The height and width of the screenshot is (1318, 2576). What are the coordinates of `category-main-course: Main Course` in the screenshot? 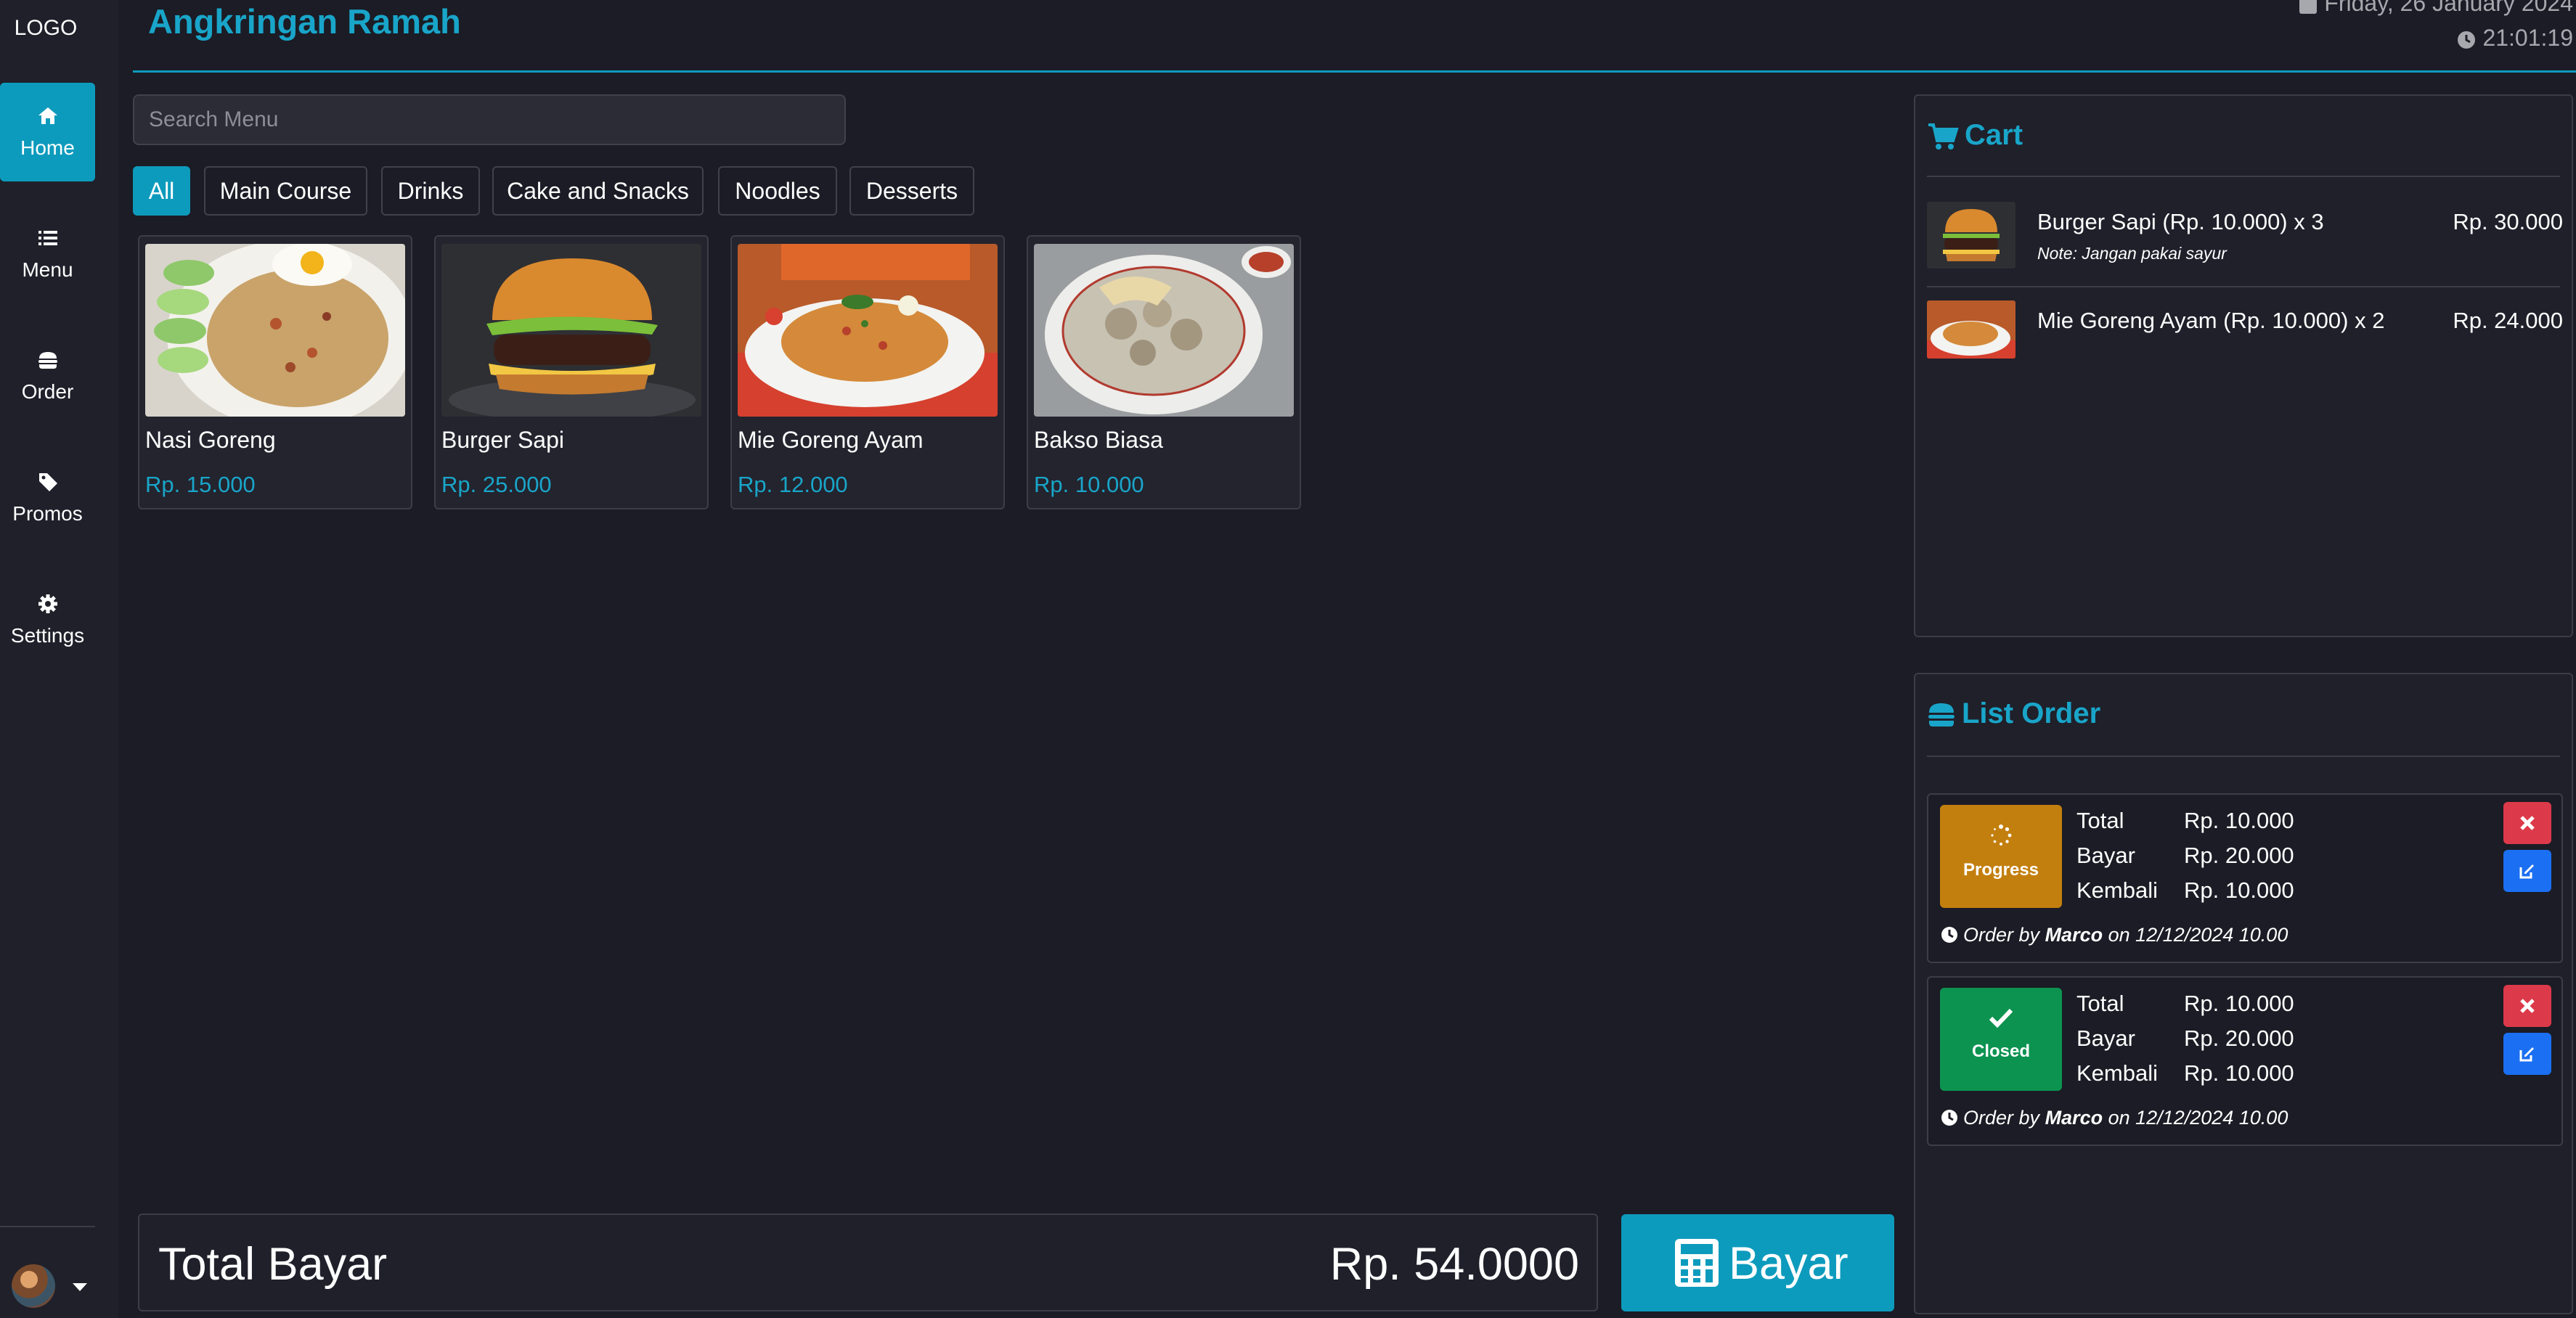 It's located at (285, 191).